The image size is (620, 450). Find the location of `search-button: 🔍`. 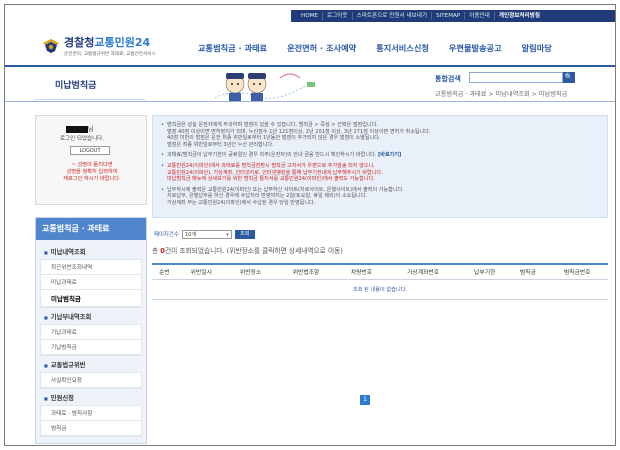

search-button: 🔍 is located at coordinates (569, 77).